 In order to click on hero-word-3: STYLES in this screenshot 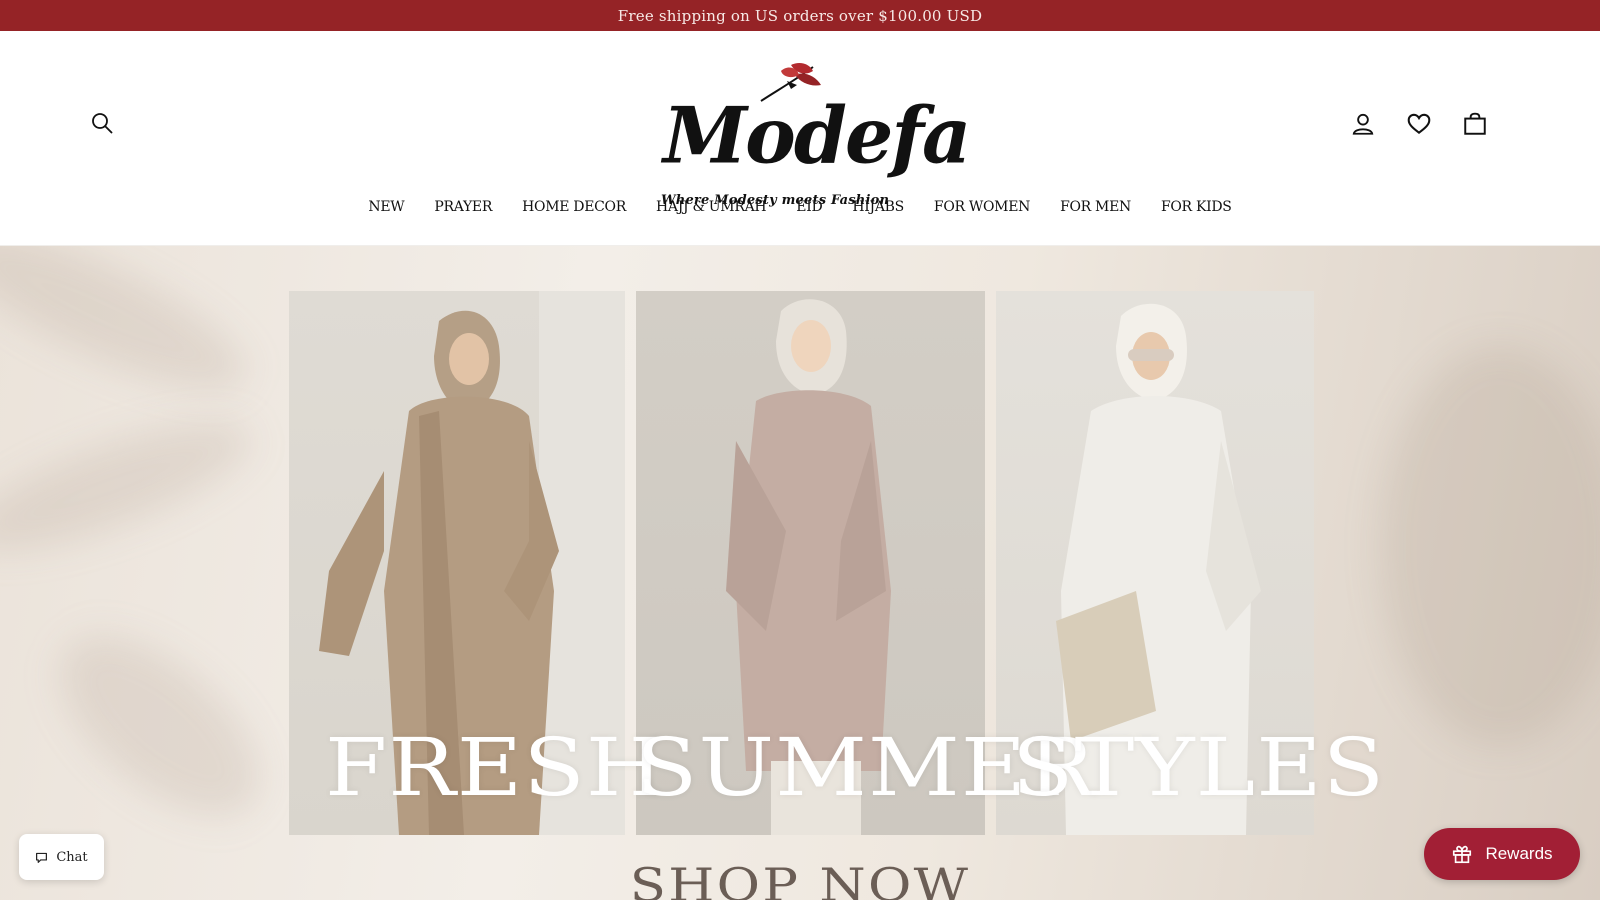, I will do `click(1199, 767)`.